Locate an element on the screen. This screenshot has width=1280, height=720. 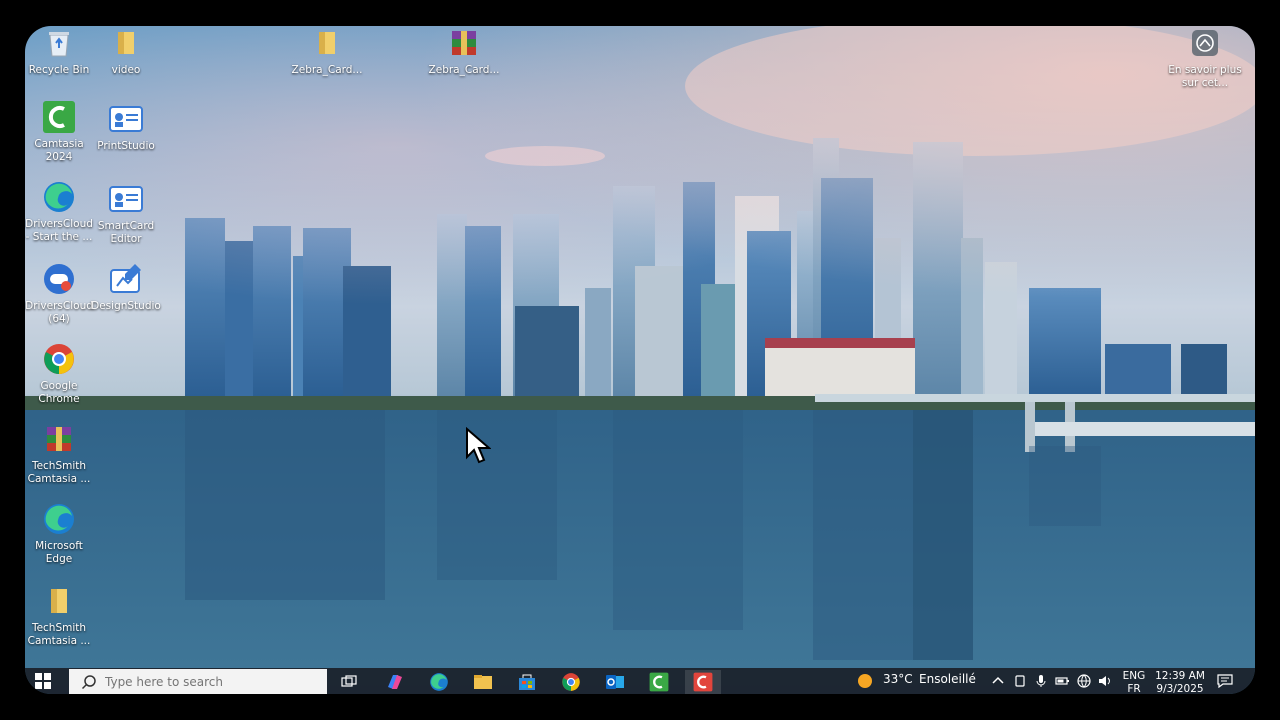
desktop-icon-label: Recycle Bin is located at coordinates (59, 70).